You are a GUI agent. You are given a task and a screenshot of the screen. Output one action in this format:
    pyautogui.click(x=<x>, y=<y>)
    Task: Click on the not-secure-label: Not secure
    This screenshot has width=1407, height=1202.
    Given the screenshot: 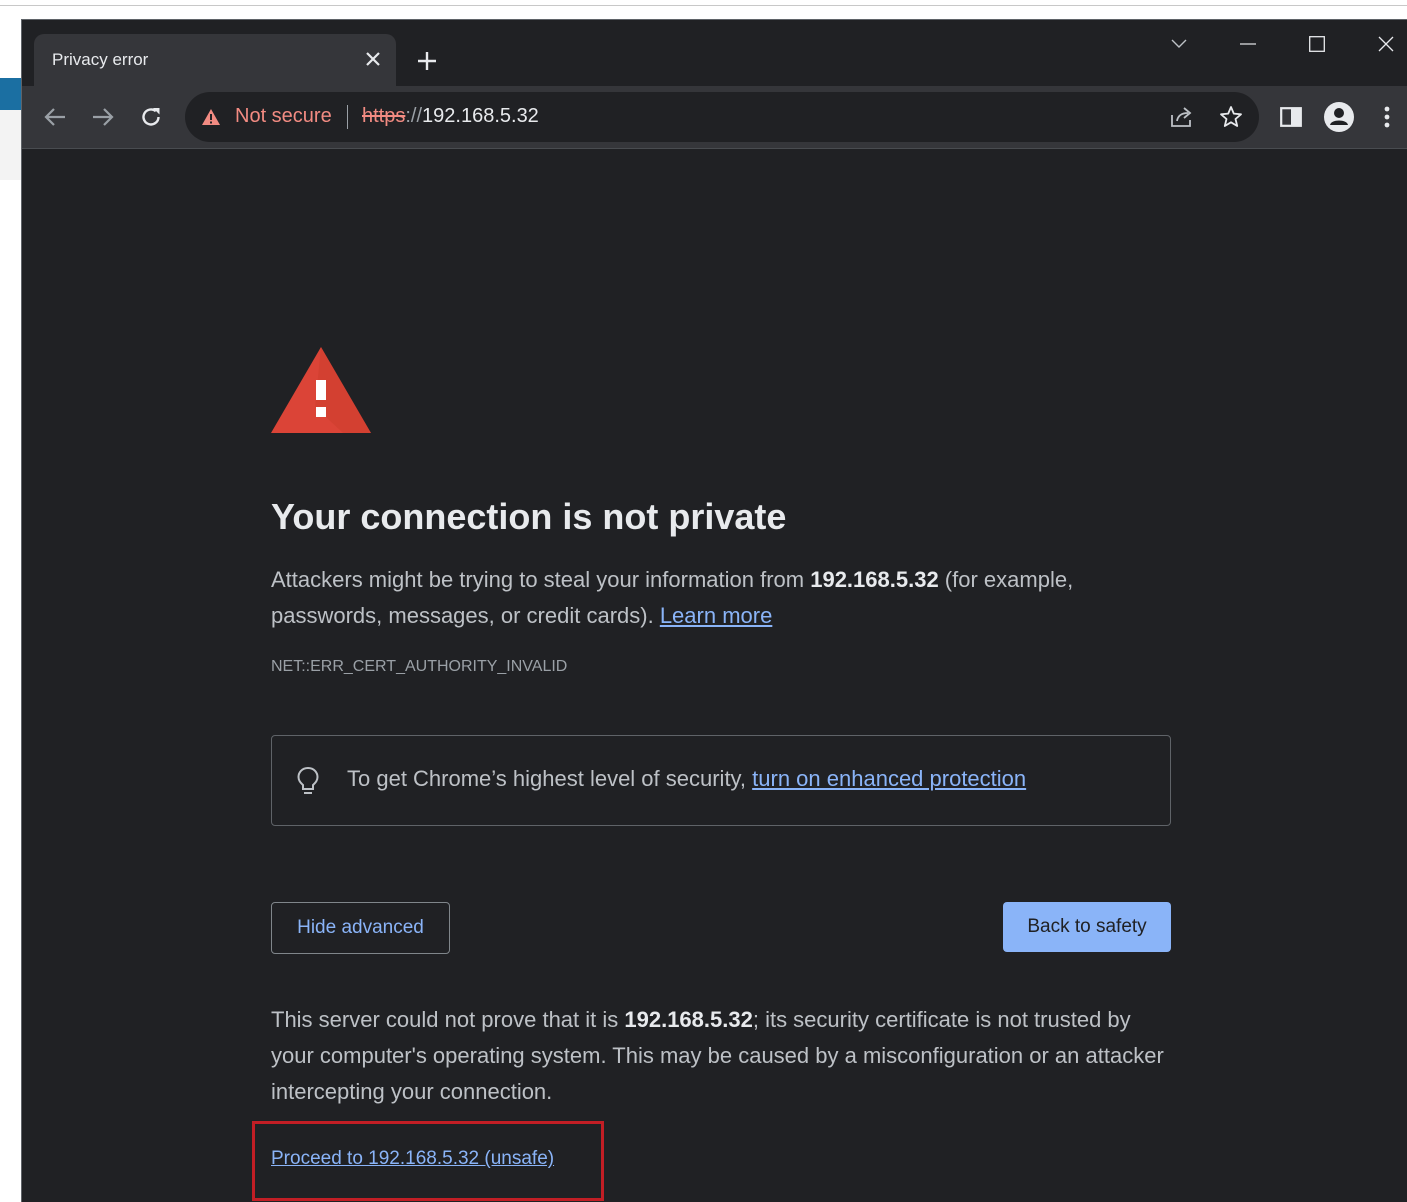 What is the action you would take?
    pyautogui.click(x=283, y=116)
    